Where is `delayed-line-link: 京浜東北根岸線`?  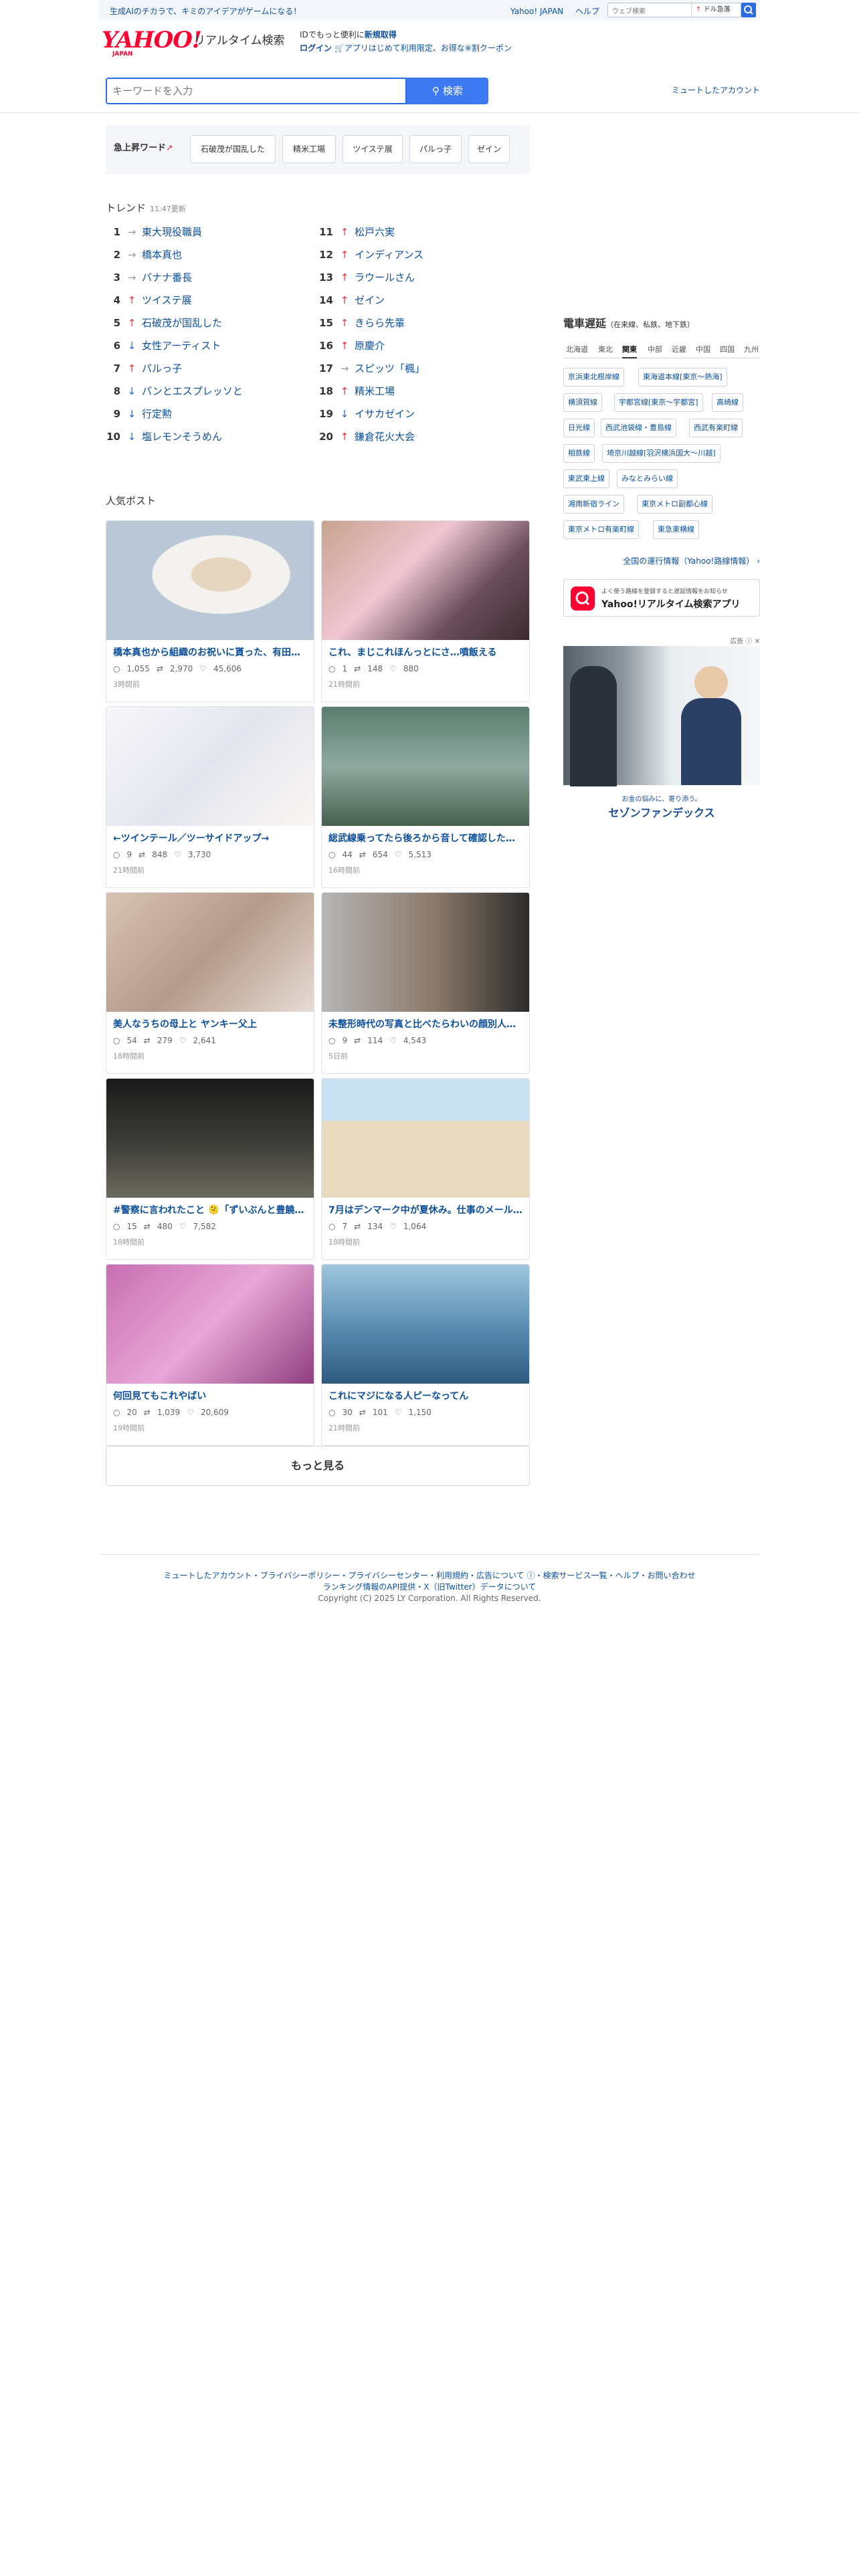 delayed-line-link: 京浜東北根岸線 is located at coordinates (593, 378).